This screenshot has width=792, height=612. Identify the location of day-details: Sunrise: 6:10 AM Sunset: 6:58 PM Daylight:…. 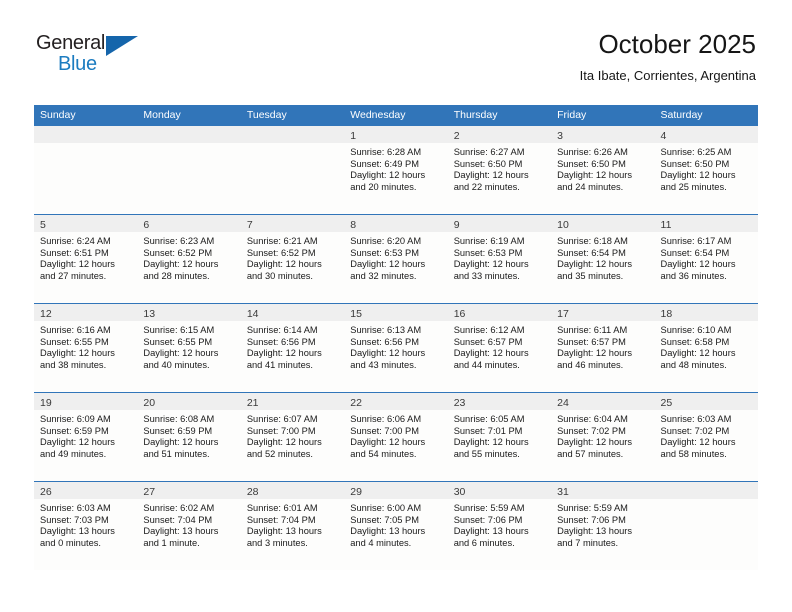
(706, 346).